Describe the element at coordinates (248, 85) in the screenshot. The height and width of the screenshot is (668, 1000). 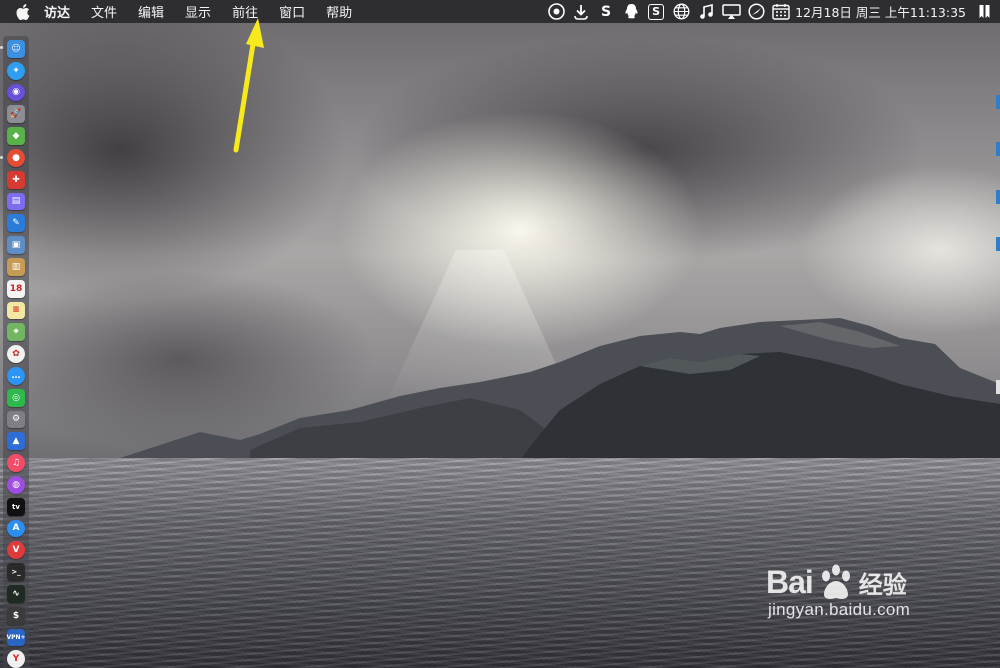
I see `annotation-arrow` at that location.